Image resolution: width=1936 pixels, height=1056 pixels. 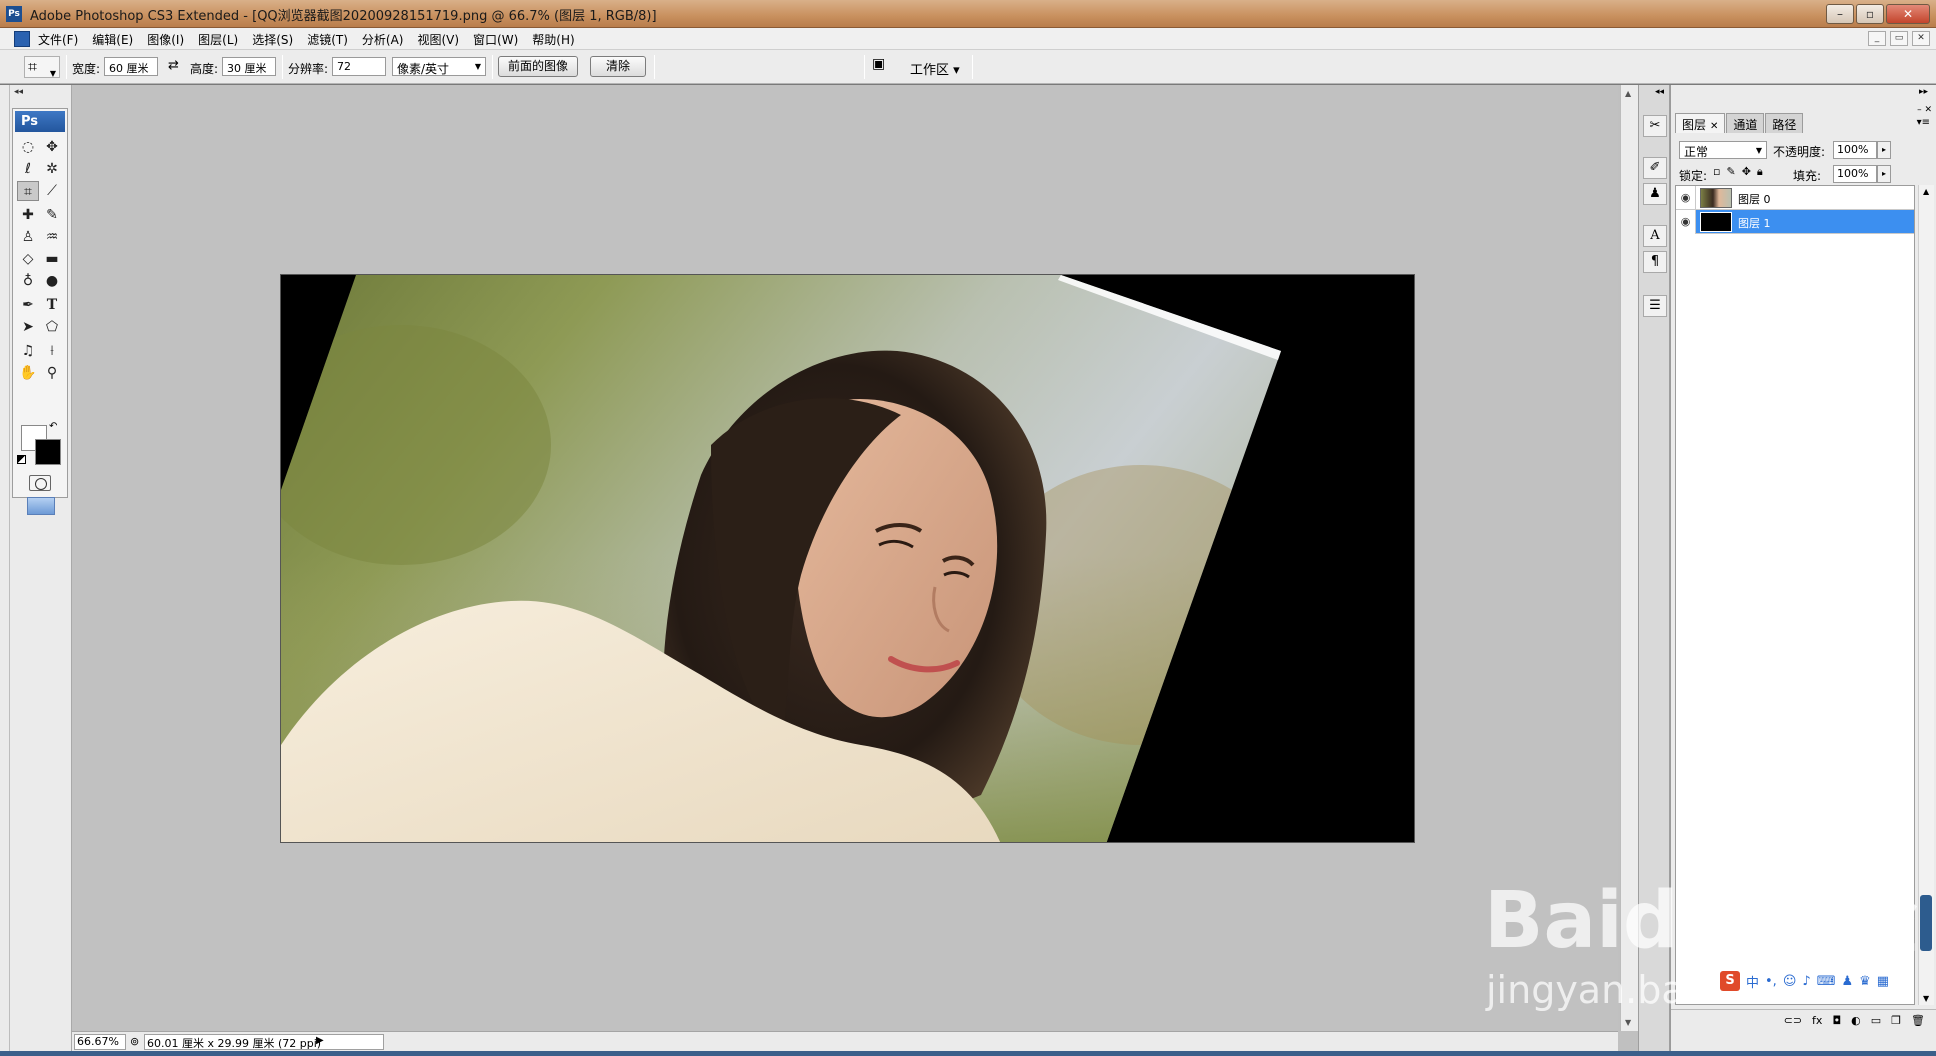 I want to click on blend-mode-select: 正常 ▼, so click(x=1723, y=150).